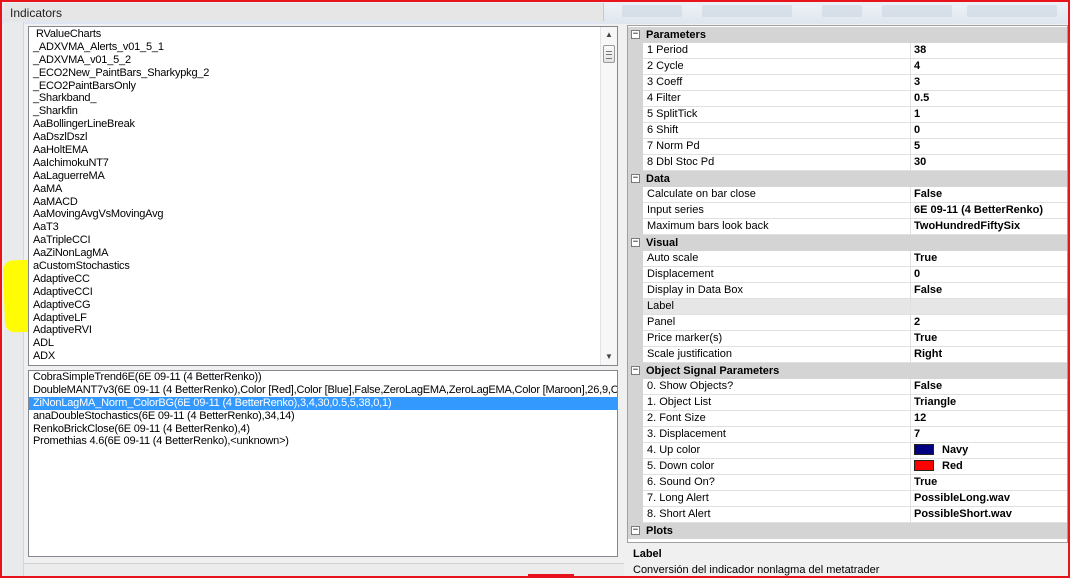  Describe the element at coordinates (847, 355) in the screenshot. I see `property-row: Scale justification Right` at that location.